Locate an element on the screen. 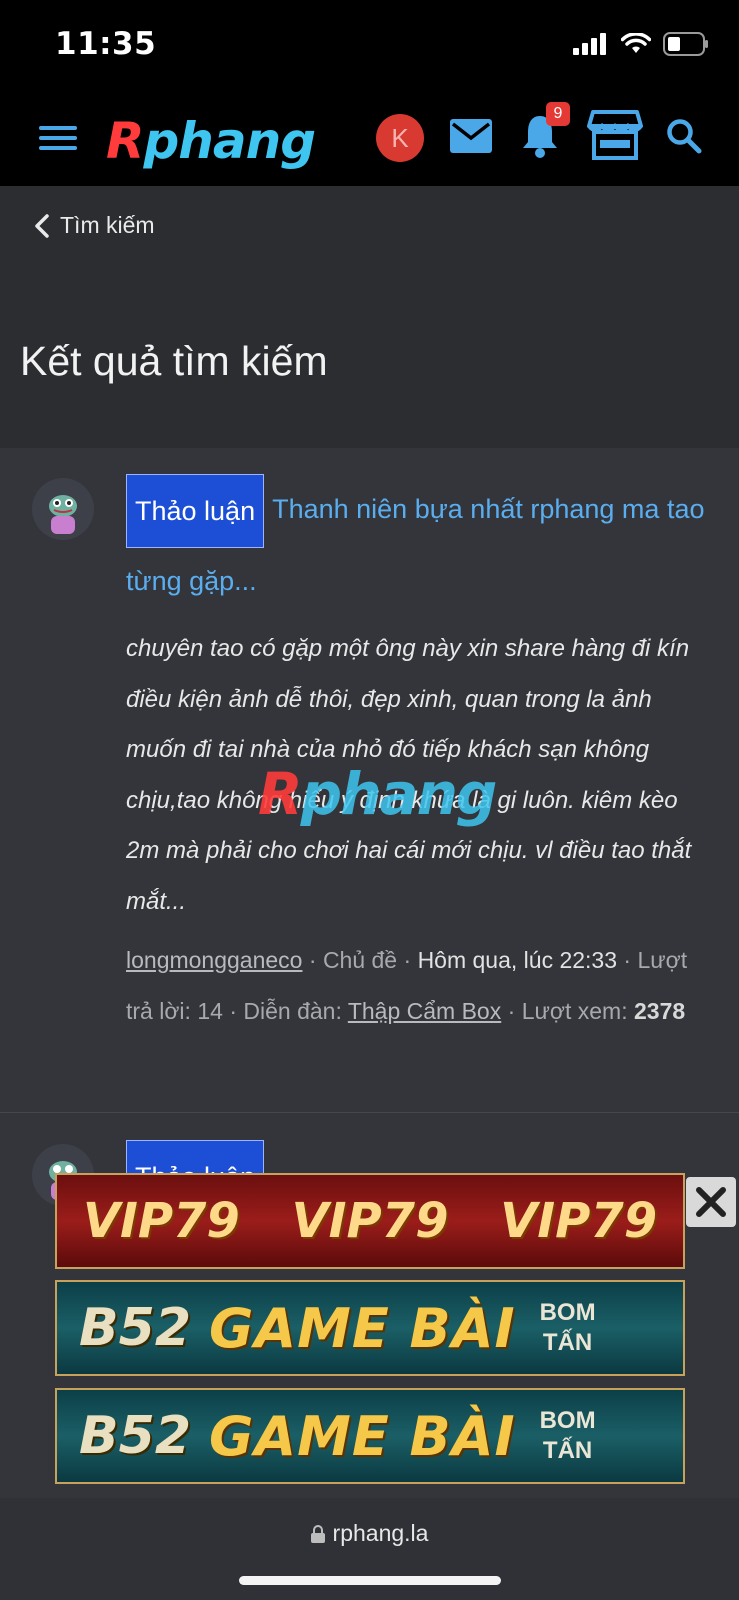 This screenshot has height=1600, width=739. mail-icon is located at coordinates (471, 136).